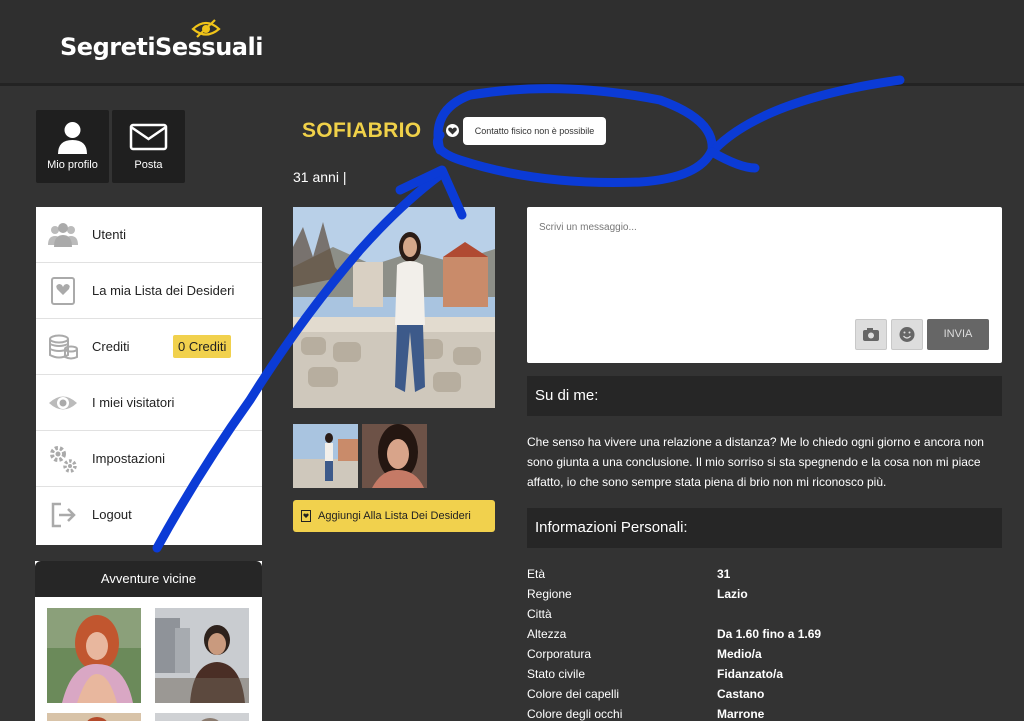 The height and width of the screenshot is (721, 1024). I want to click on info-value: Medio/a, so click(739, 654).